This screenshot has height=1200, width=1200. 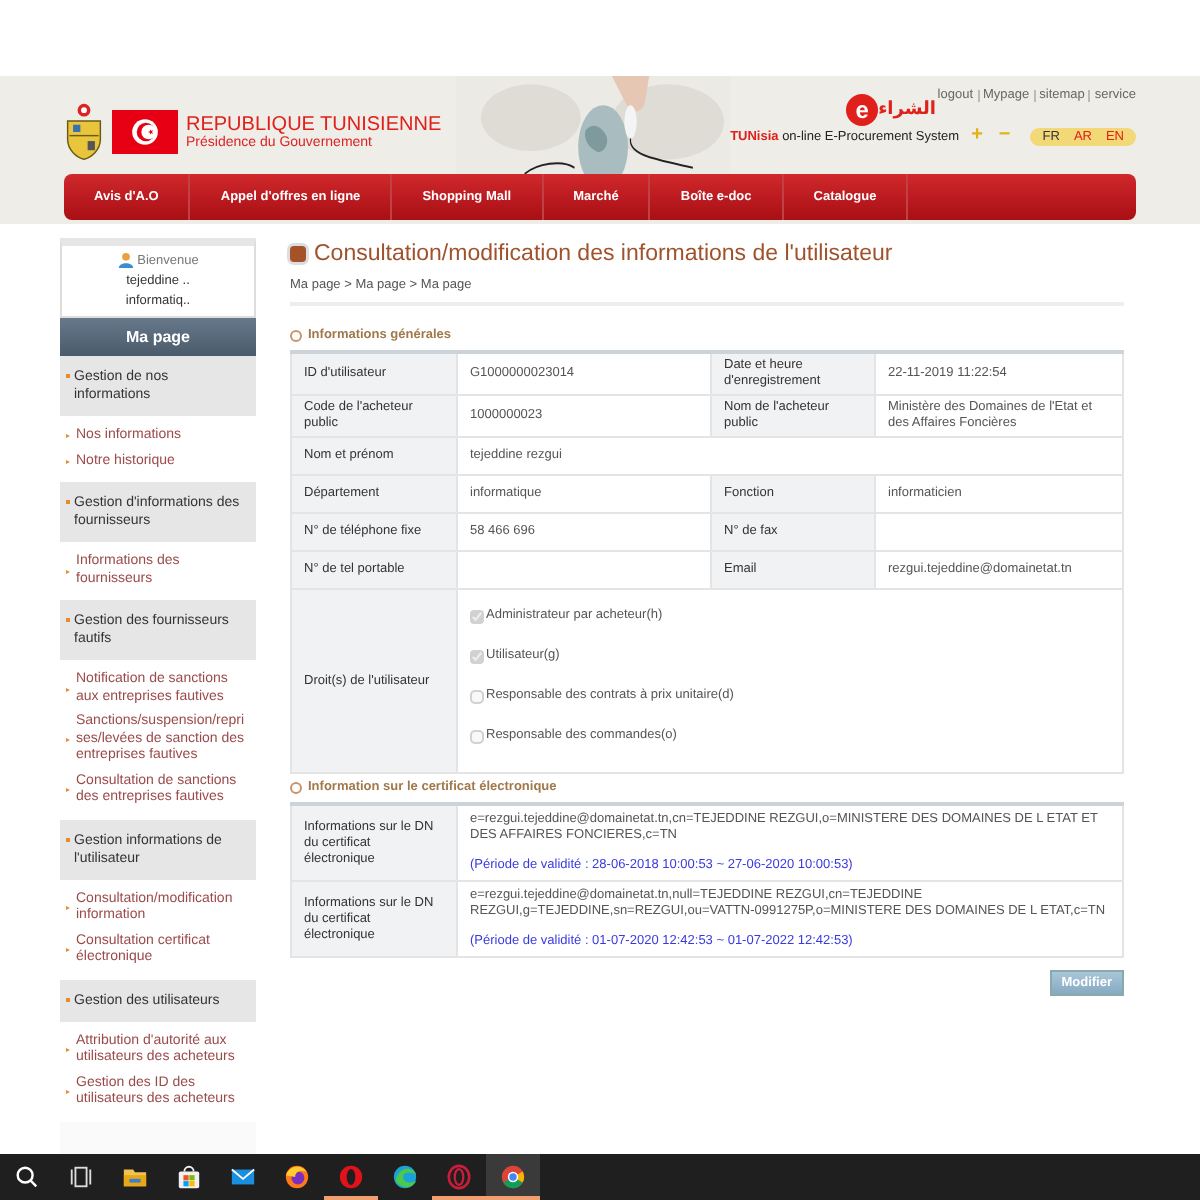 What do you see at coordinates (27, 1177) in the screenshot?
I see `search-icon` at bounding box center [27, 1177].